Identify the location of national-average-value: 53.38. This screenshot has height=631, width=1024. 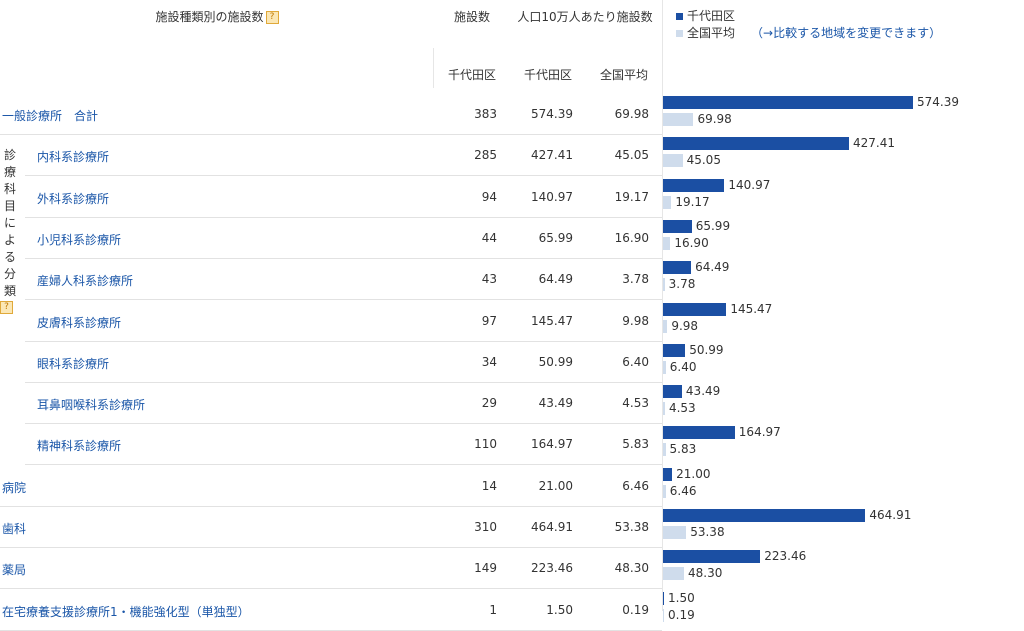
(631, 527).